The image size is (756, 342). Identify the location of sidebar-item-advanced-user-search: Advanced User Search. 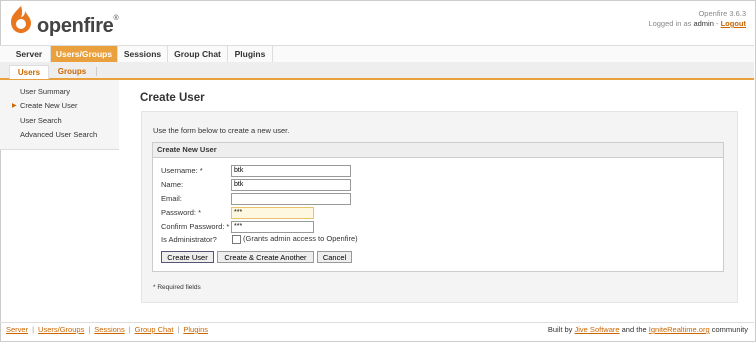
(58, 134).